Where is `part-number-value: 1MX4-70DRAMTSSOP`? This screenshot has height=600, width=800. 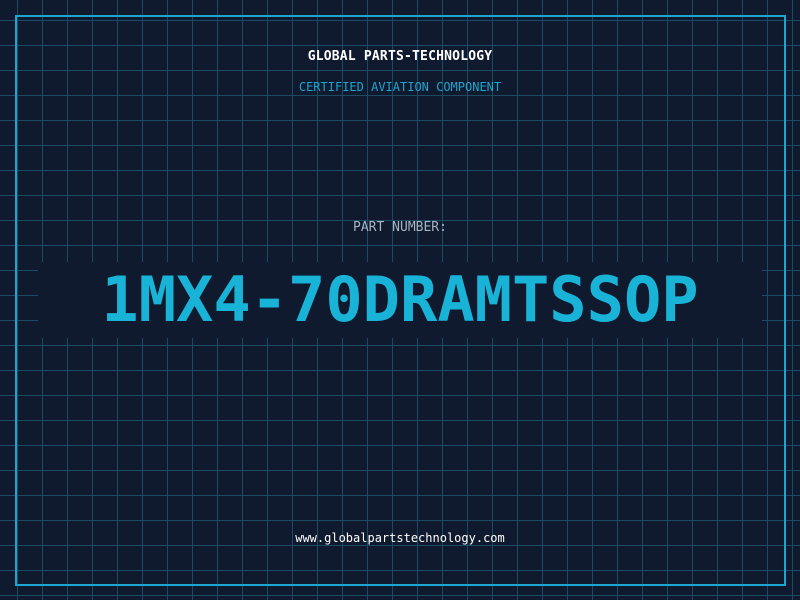
part-number-value: 1MX4-70DRAMTSSOP is located at coordinates (400, 299).